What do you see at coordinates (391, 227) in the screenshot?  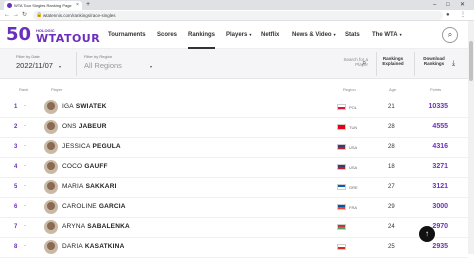 I see `player-age: 24` at bounding box center [391, 227].